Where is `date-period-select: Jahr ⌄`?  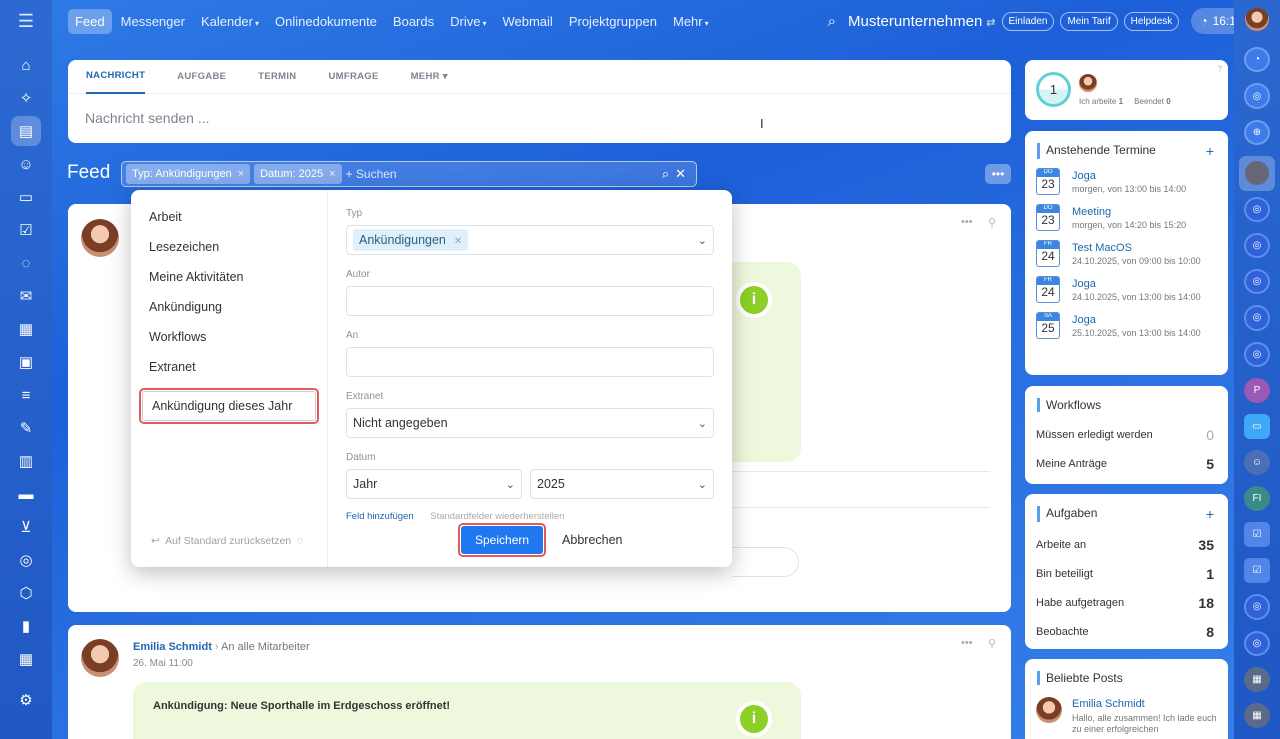
date-period-select: Jahr ⌄ is located at coordinates (434, 484).